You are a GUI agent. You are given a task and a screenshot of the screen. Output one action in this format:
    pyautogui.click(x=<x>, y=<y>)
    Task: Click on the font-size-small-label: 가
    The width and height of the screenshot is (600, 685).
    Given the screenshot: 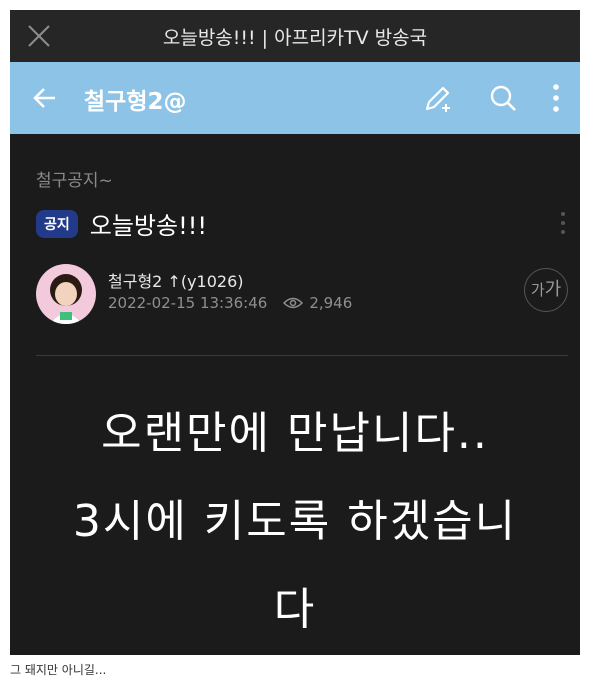 What is the action you would take?
    pyautogui.click(x=537, y=290)
    